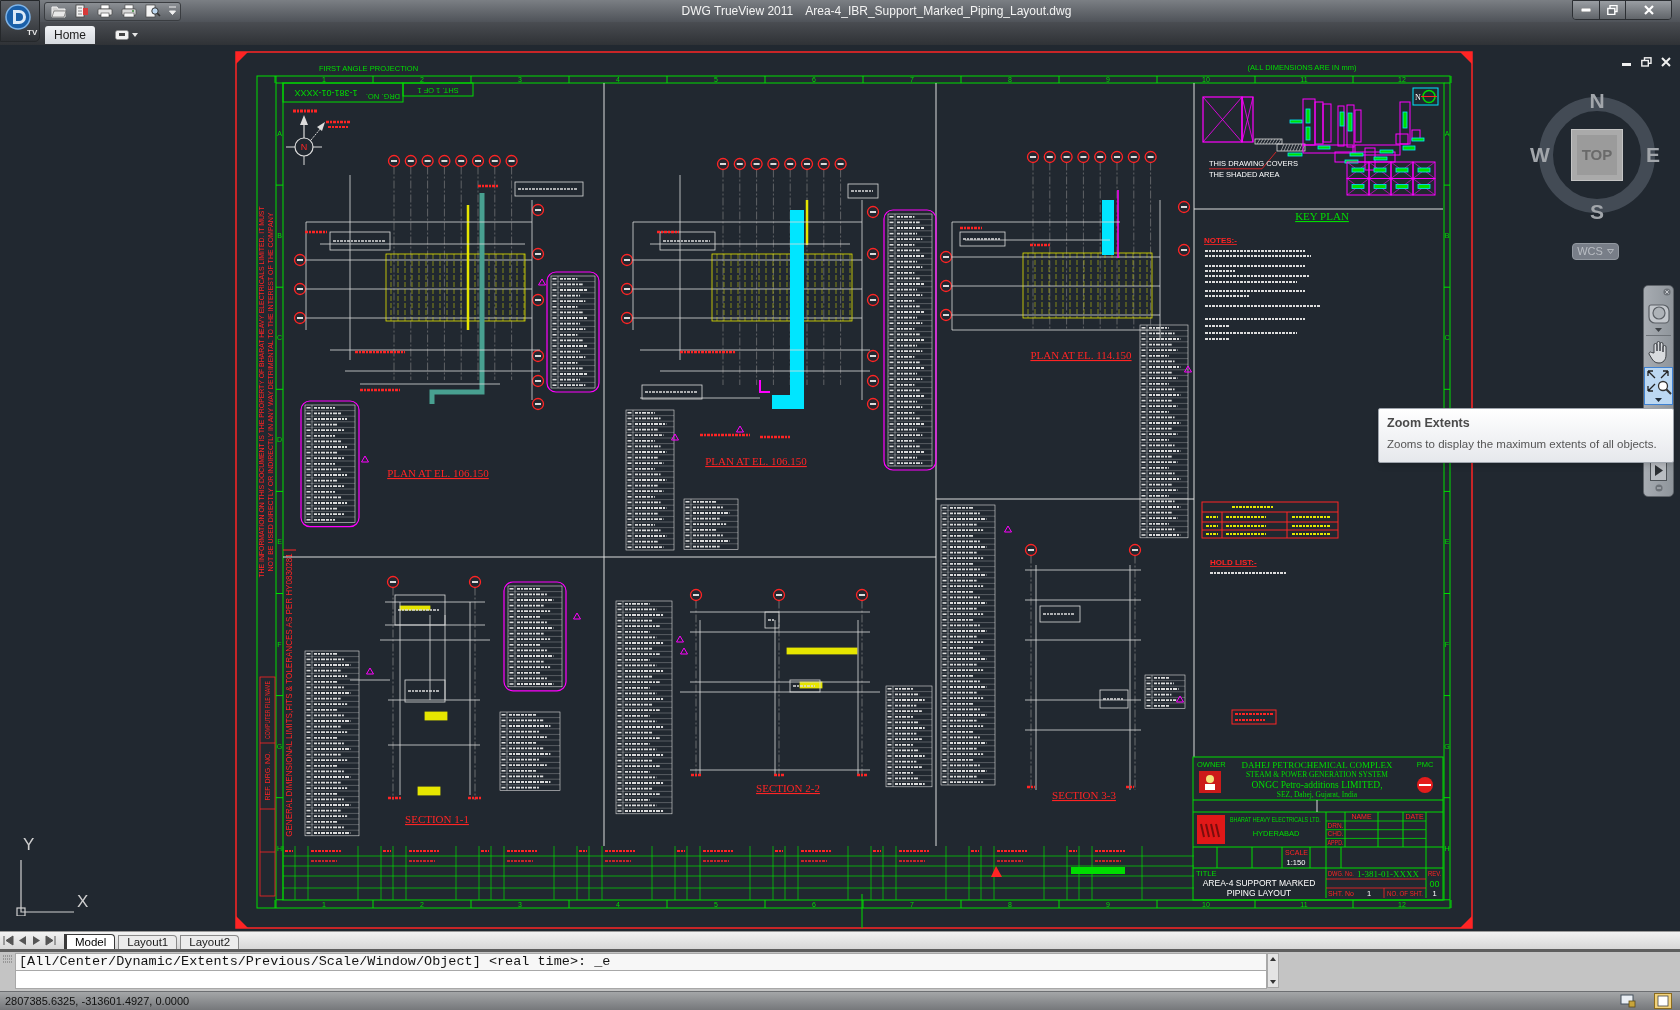  I want to click on app-title: DWG TrueView 2011, so click(737, 11).